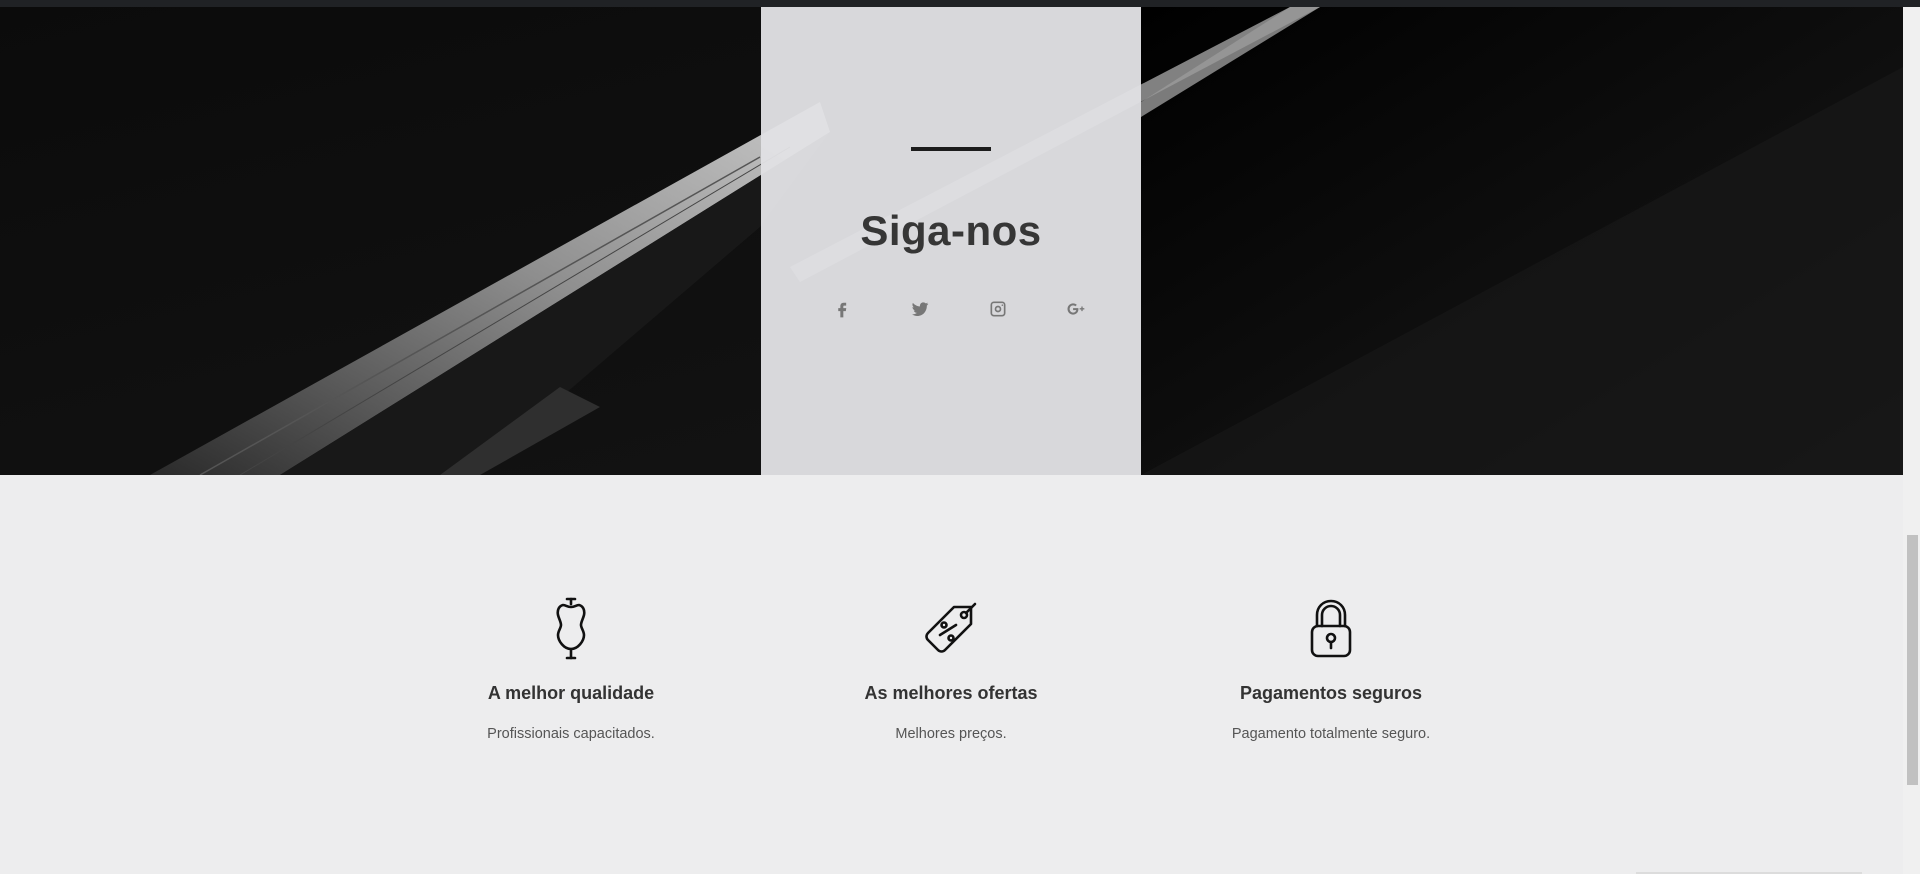  Describe the element at coordinates (998, 309) in the screenshot. I see `instagram-icon` at that location.